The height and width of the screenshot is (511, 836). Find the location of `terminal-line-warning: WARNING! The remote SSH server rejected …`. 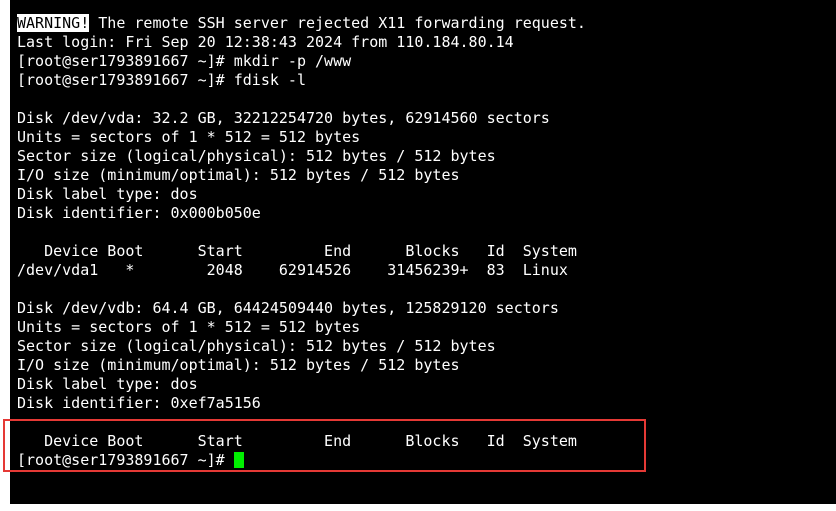

terminal-line-warning: WARNING! The remote SSH server rejected … is located at coordinates (301, 23).